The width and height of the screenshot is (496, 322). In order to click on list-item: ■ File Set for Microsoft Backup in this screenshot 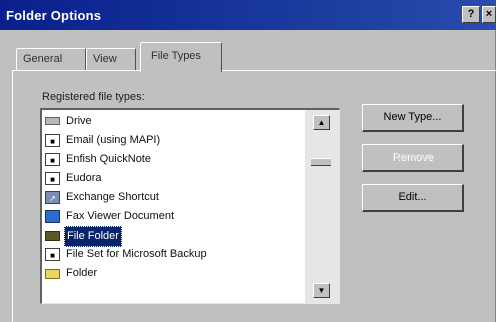, I will do `click(173, 254)`.